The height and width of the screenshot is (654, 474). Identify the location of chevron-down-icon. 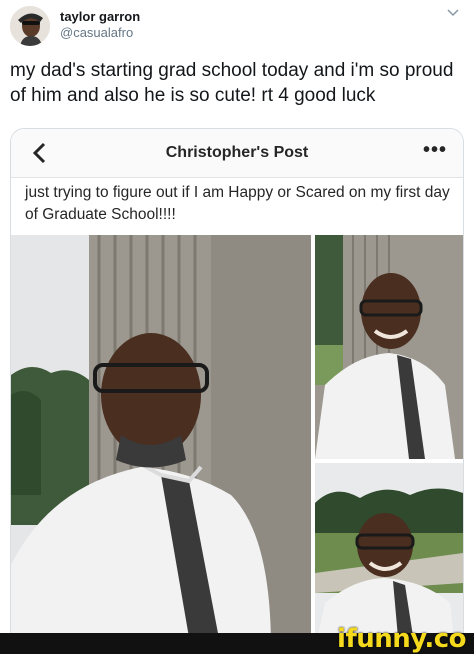
(453, 13).